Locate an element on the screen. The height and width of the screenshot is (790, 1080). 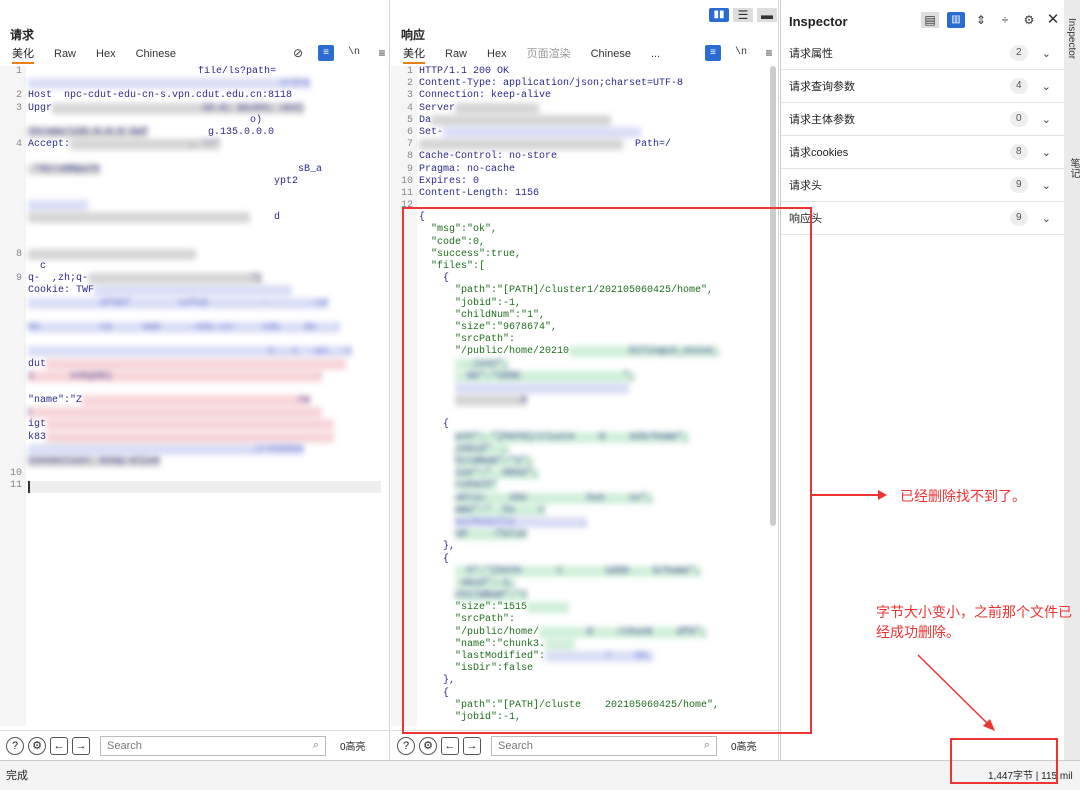
code-line: *H1!u0Rpu7e sB_a is located at coordinates (175, 169).